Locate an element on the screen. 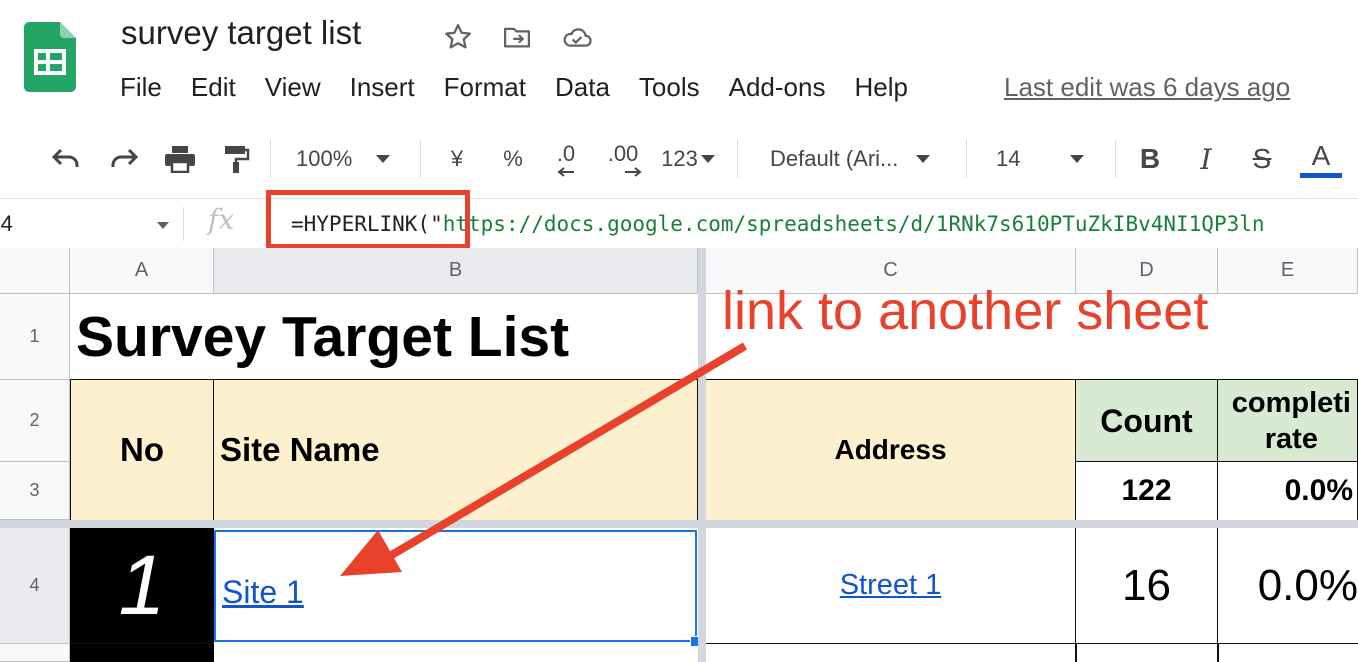 This screenshot has width=1358, height=662. header-address: Address is located at coordinates (891, 450).